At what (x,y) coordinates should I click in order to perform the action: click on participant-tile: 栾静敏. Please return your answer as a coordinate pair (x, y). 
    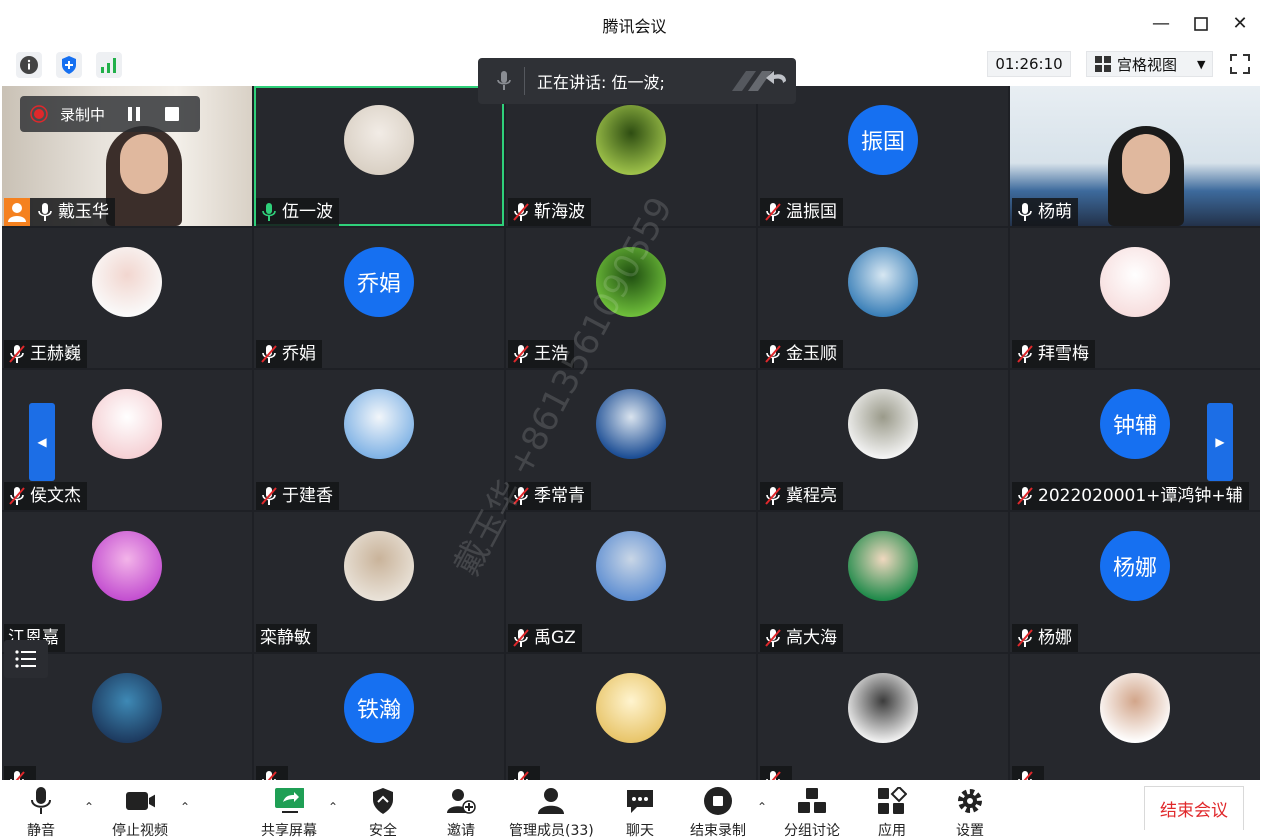
    Looking at the image, I should click on (379, 582).